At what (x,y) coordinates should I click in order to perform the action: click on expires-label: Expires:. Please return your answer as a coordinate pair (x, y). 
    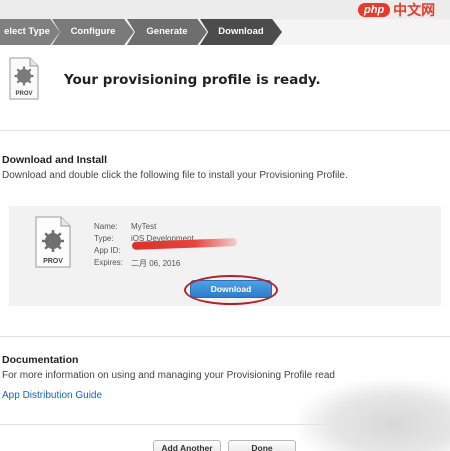
    Looking at the image, I should click on (108, 262).